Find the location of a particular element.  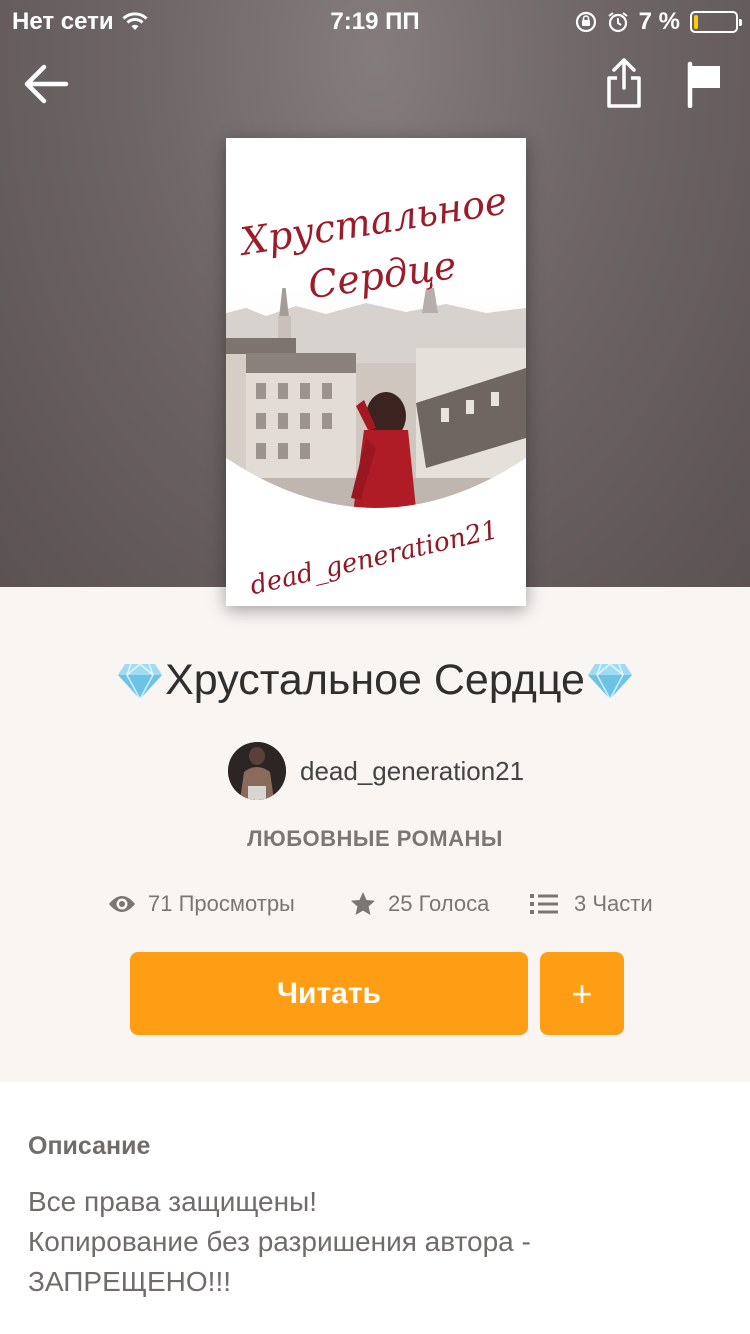

description-line: ЗАПРЕЩЕНО!!! is located at coordinates (130, 1281).